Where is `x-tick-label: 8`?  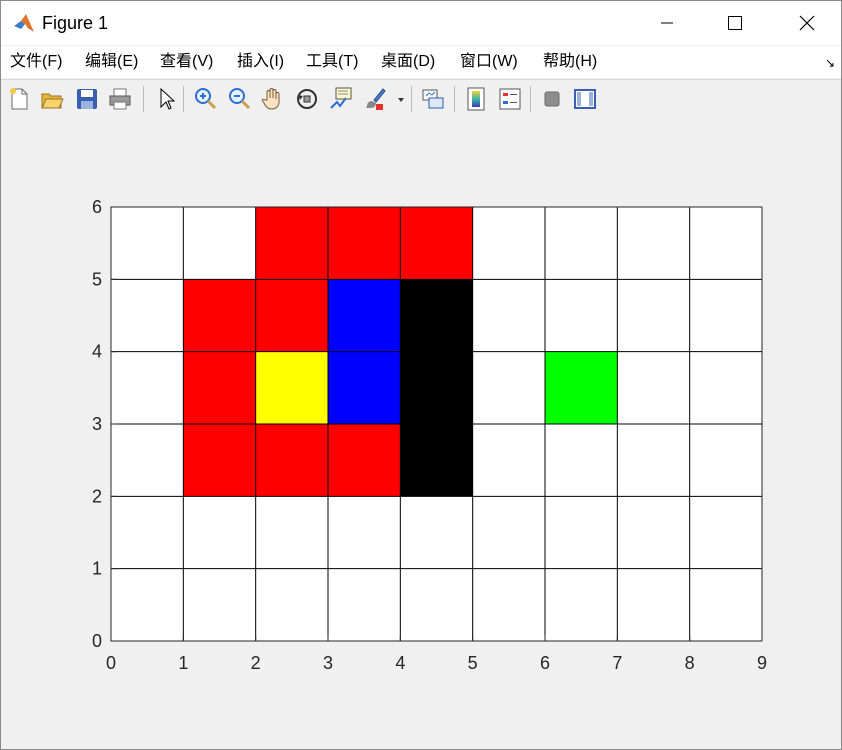 x-tick-label: 8 is located at coordinates (690, 663).